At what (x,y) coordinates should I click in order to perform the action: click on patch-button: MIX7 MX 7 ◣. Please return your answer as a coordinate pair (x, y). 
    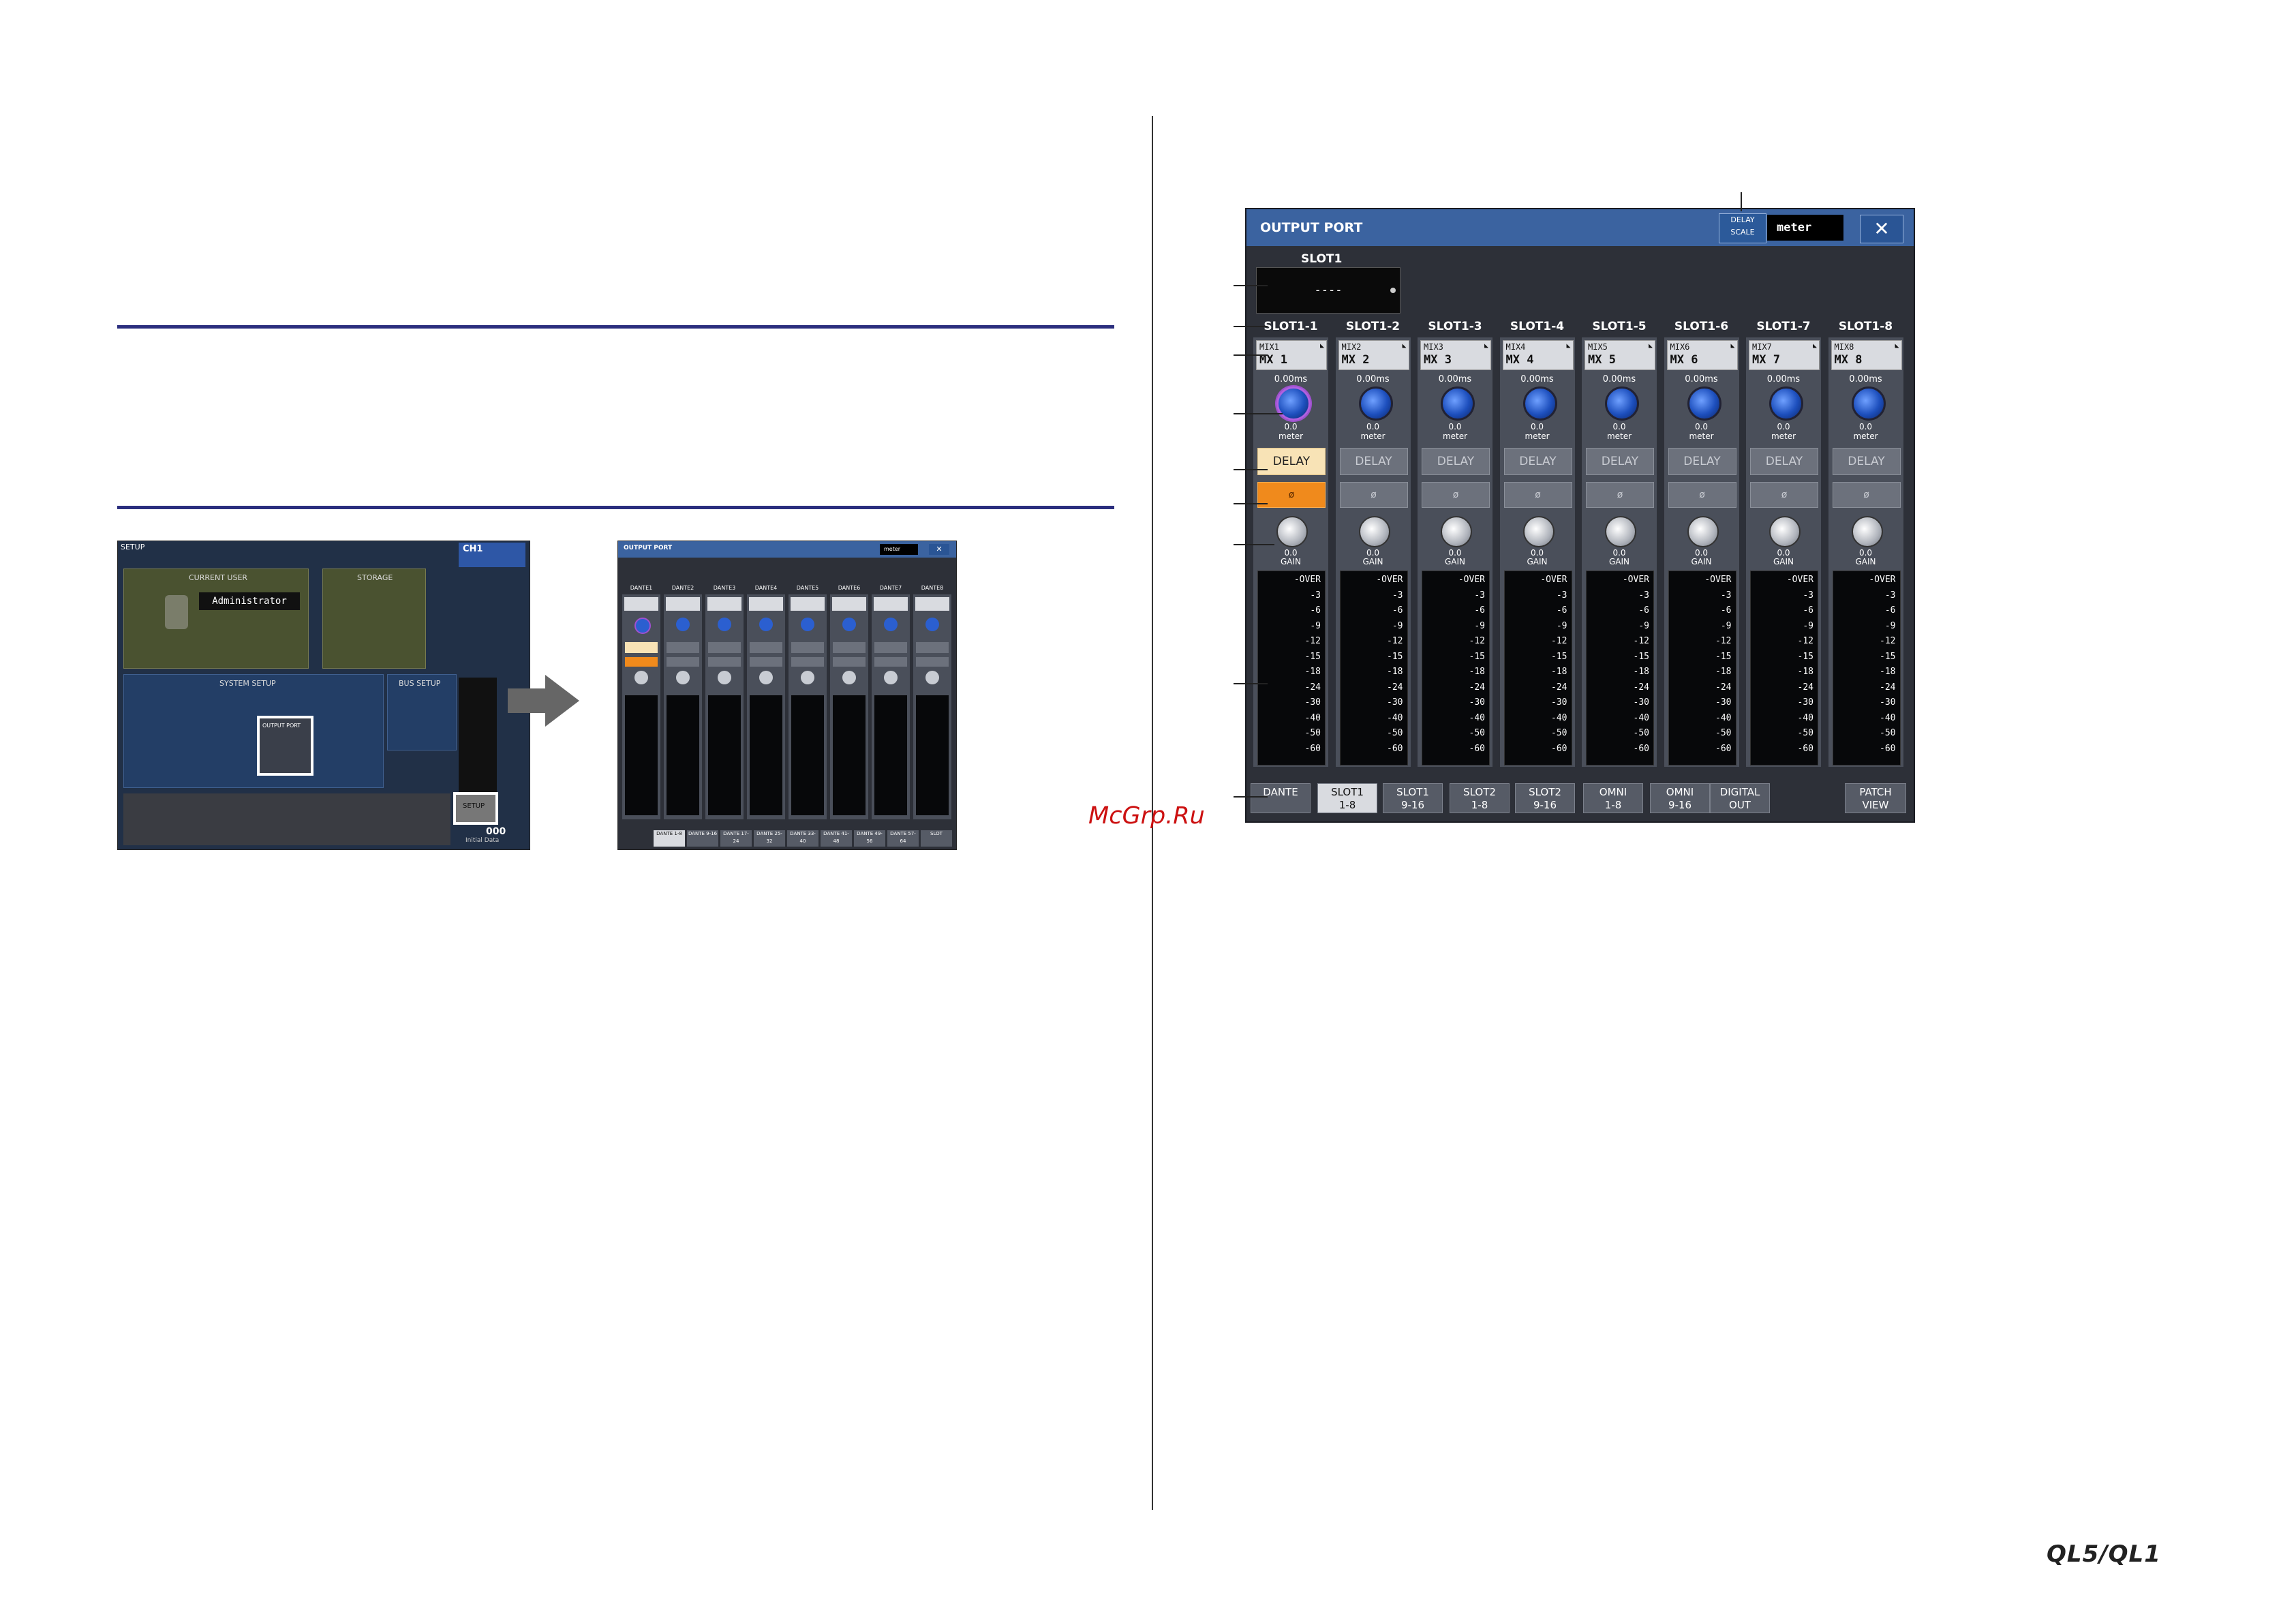
    Looking at the image, I should click on (1784, 355).